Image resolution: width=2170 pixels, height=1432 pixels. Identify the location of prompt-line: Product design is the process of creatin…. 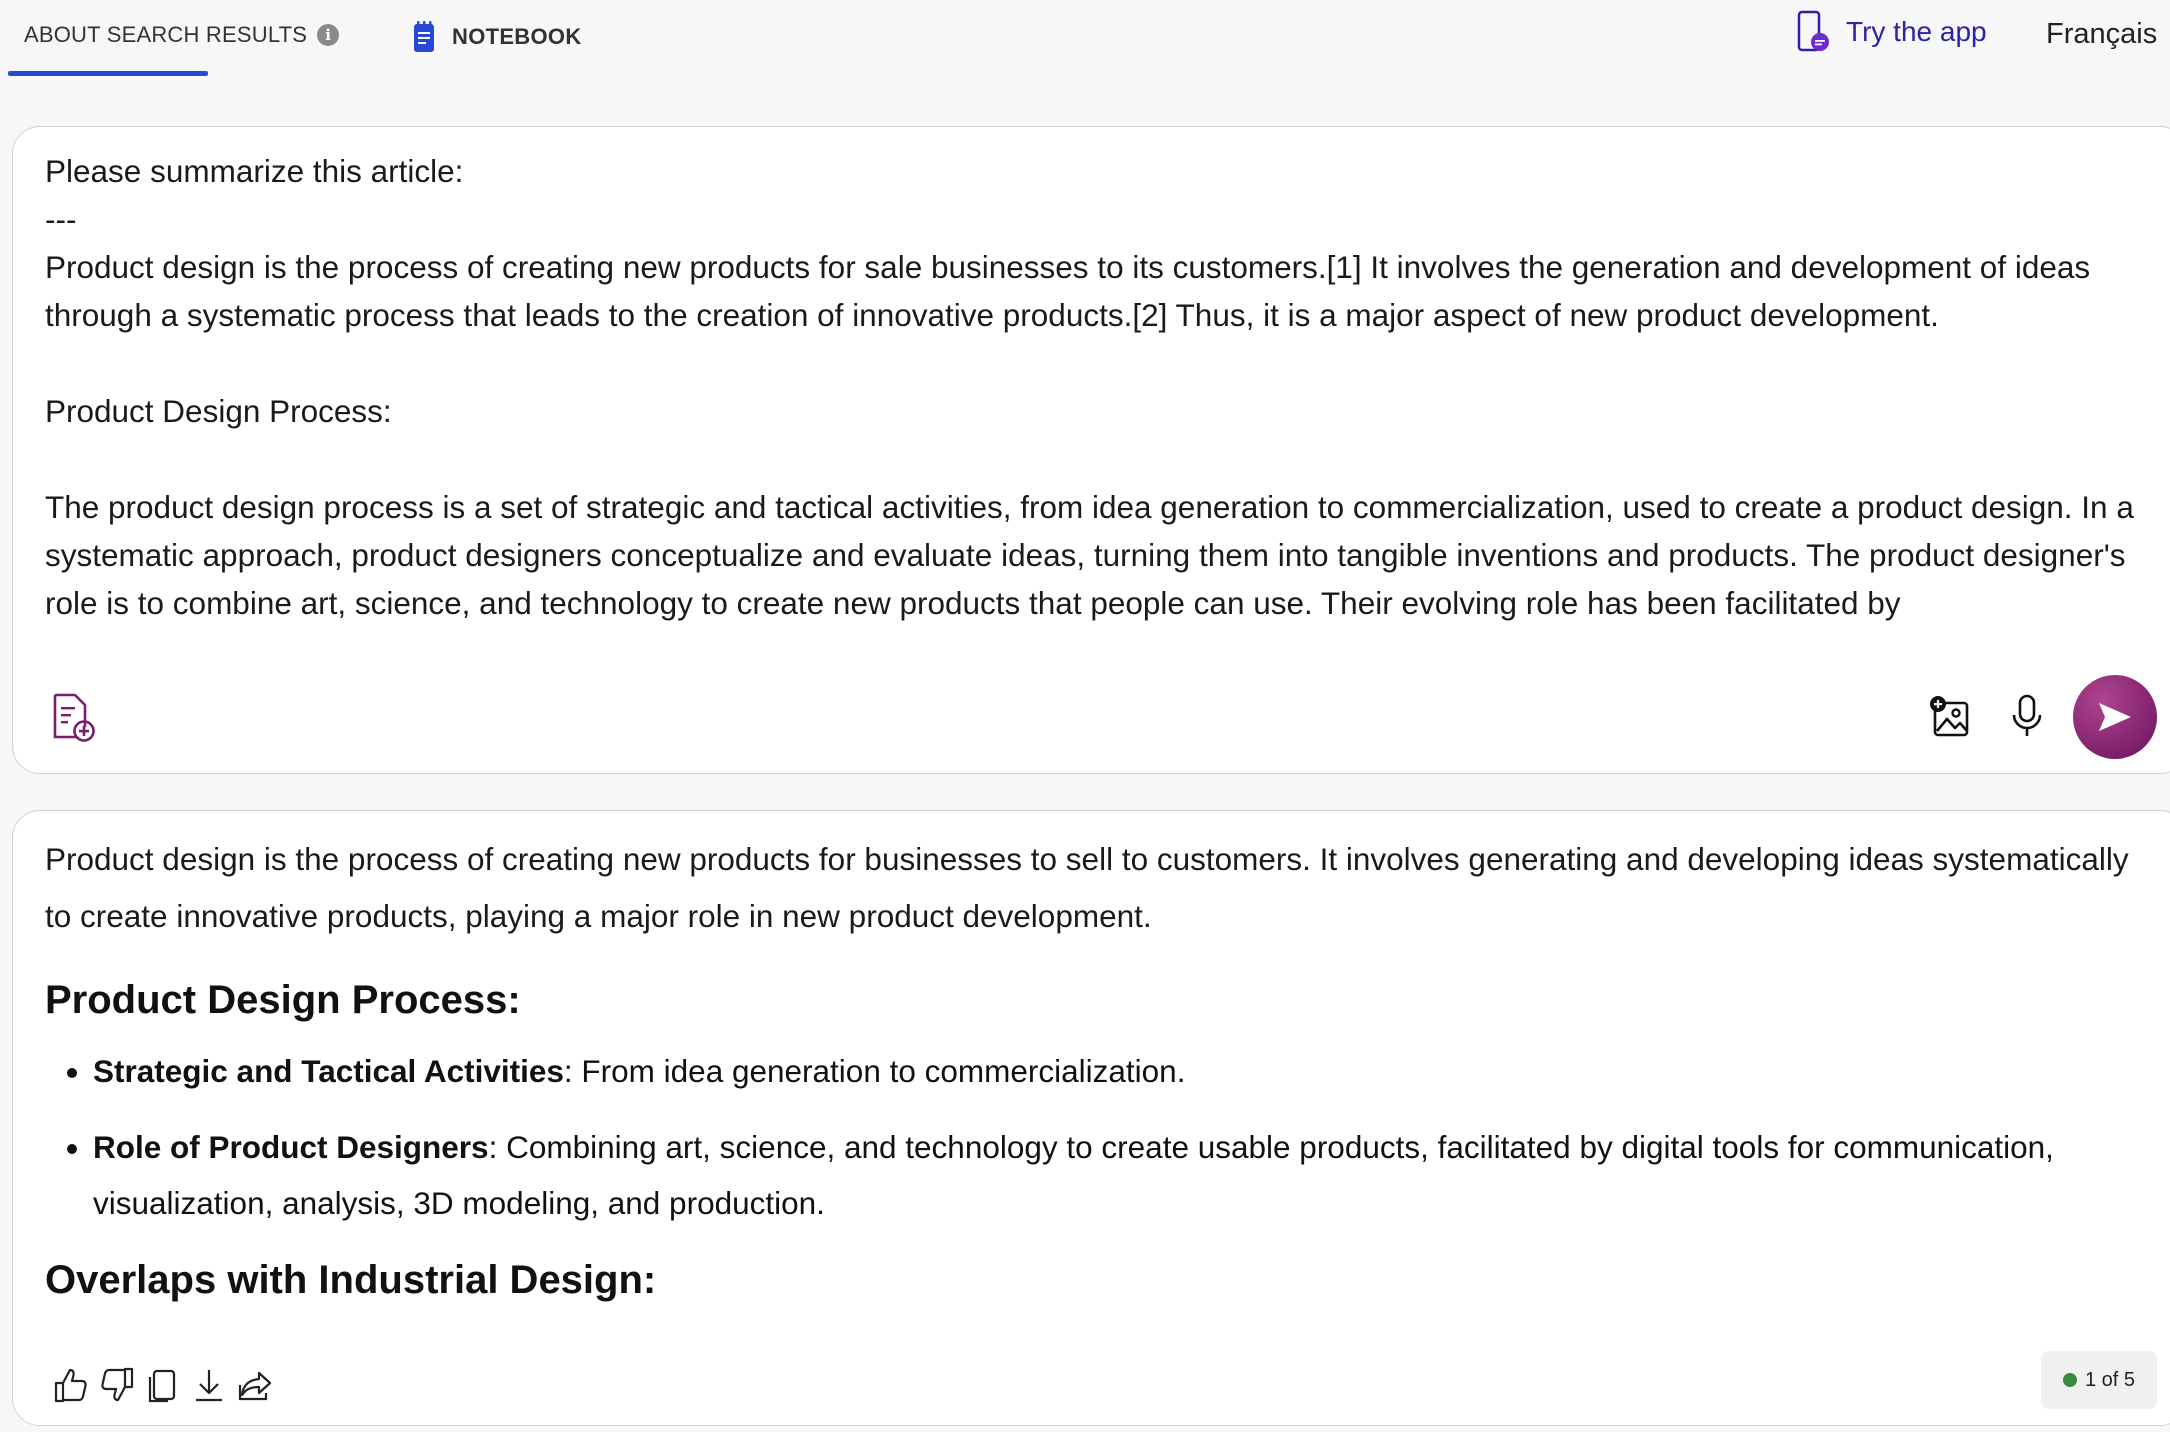
(1072, 291).